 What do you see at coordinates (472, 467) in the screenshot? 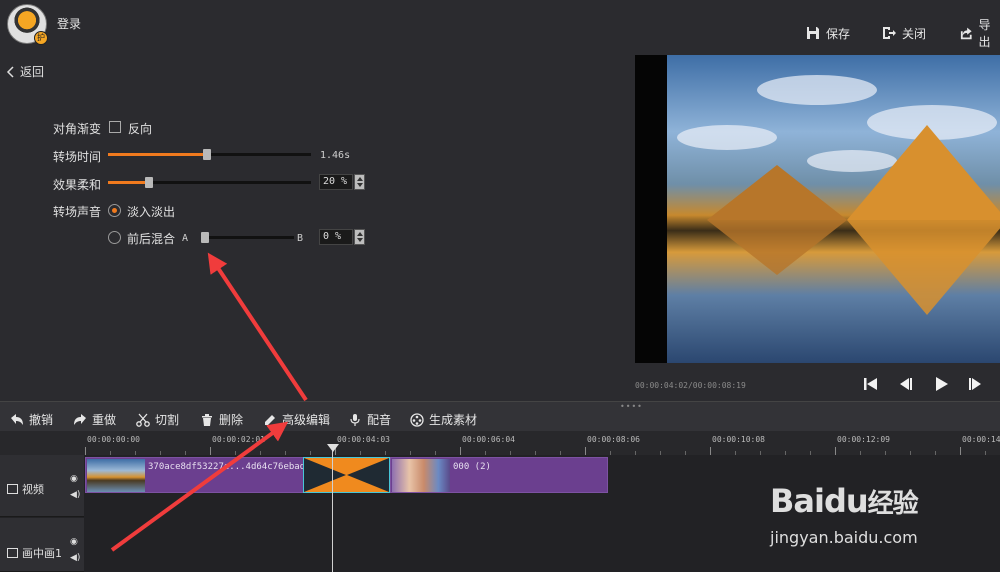
I see `clip-2-filename: 000 (2)` at bounding box center [472, 467].